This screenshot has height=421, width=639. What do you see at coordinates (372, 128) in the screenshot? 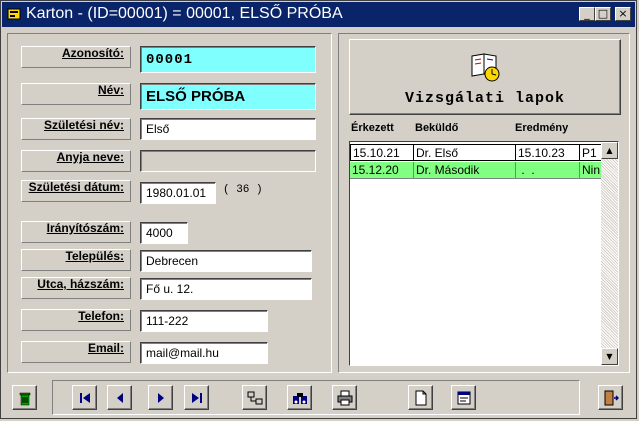
I see `col-erkezett: Érkezett` at bounding box center [372, 128].